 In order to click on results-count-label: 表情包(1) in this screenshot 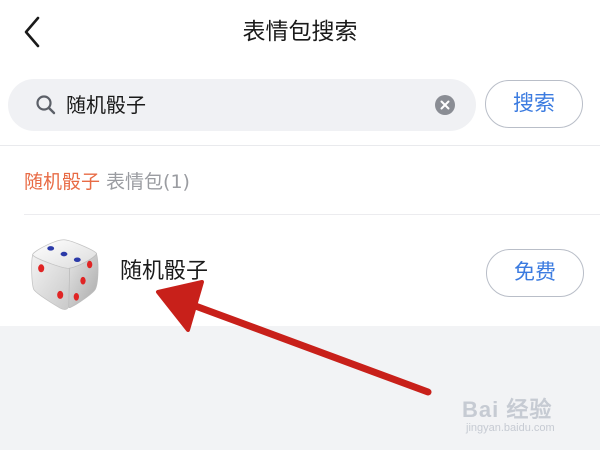, I will do `click(145, 182)`.